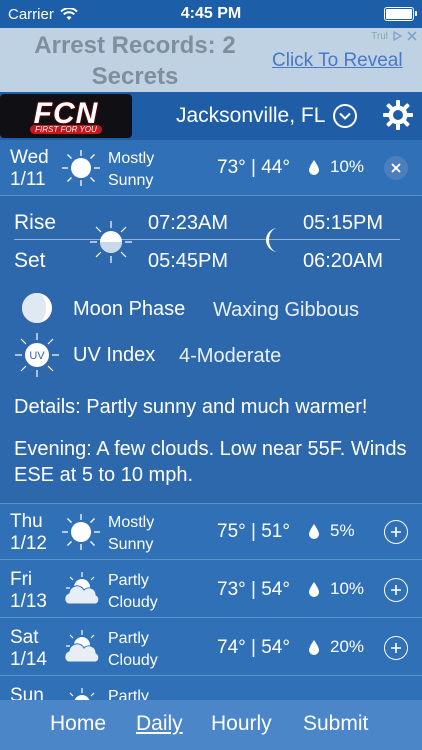 This screenshot has width=422, height=750. What do you see at coordinates (191, 407) in the screenshot?
I see `details-text: Details: Partly sunny and much warmer!` at bounding box center [191, 407].